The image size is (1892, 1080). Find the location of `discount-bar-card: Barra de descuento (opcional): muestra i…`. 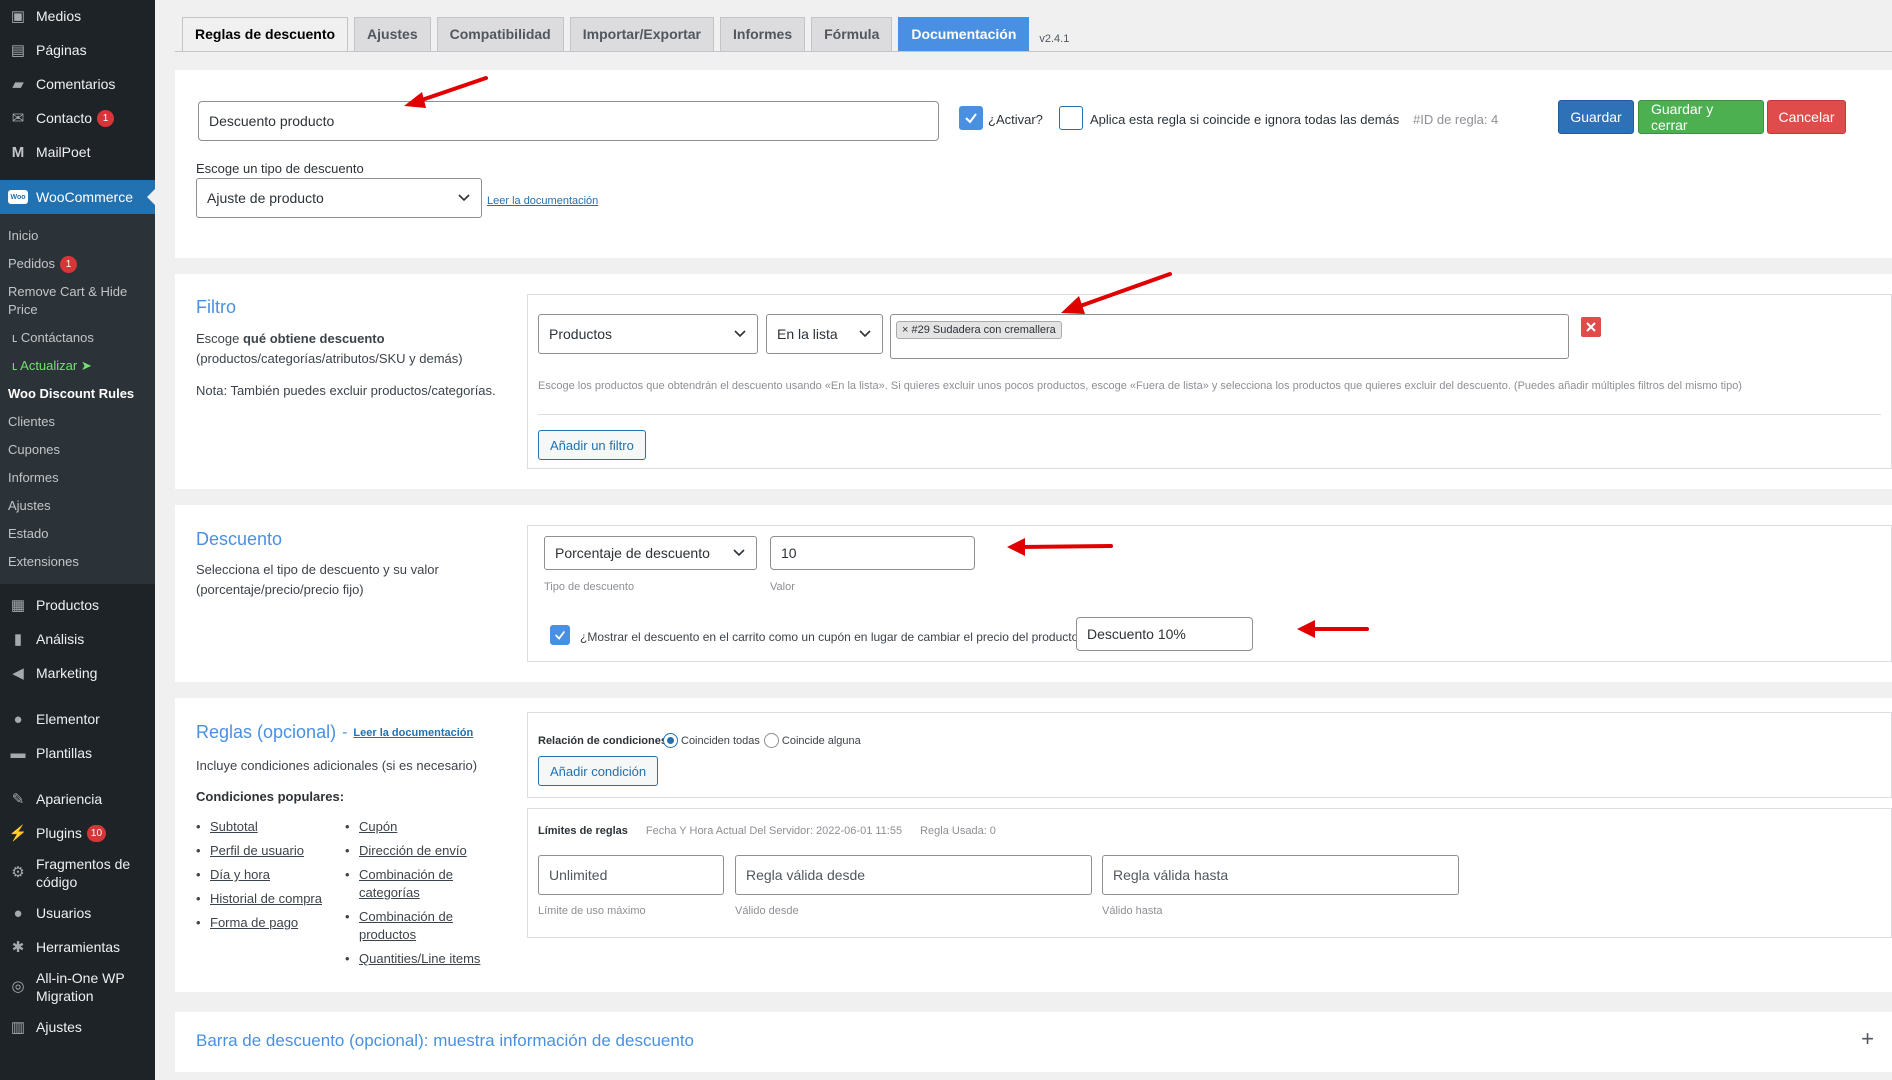

discount-bar-card: Barra de descuento (opcional): muestra i… is located at coordinates (1033, 1042).